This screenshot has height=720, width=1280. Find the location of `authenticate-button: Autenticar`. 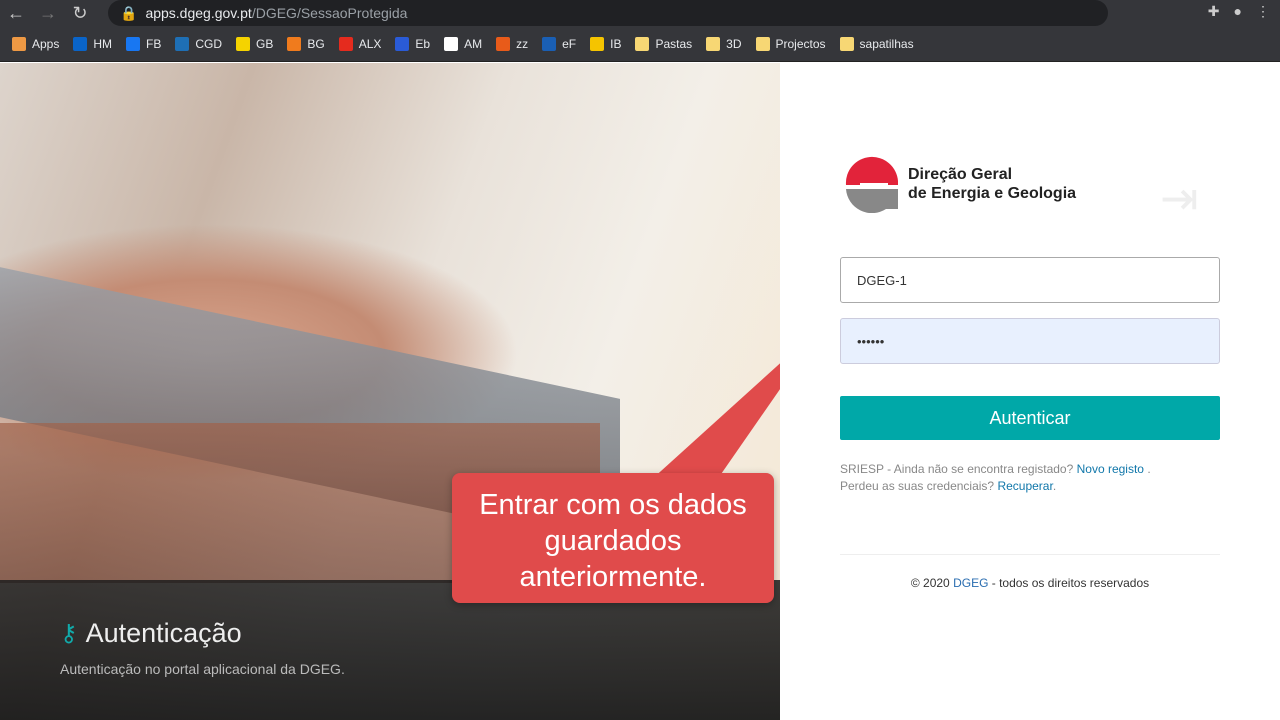

authenticate-button: Autenticar is located at coordinates (1030, 418).